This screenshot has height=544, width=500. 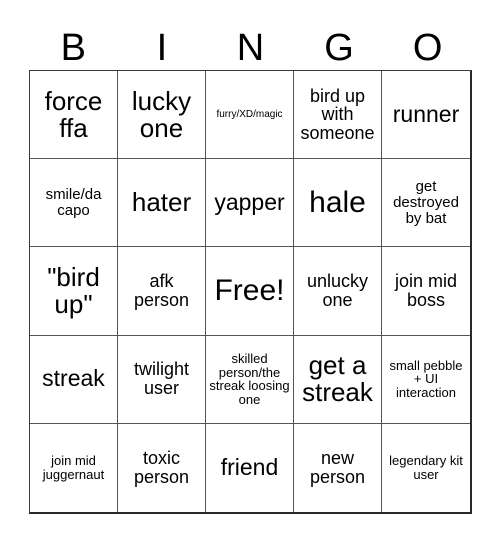 I want to click on bingo-cell-o1: runner, so click(x=426, y=115).